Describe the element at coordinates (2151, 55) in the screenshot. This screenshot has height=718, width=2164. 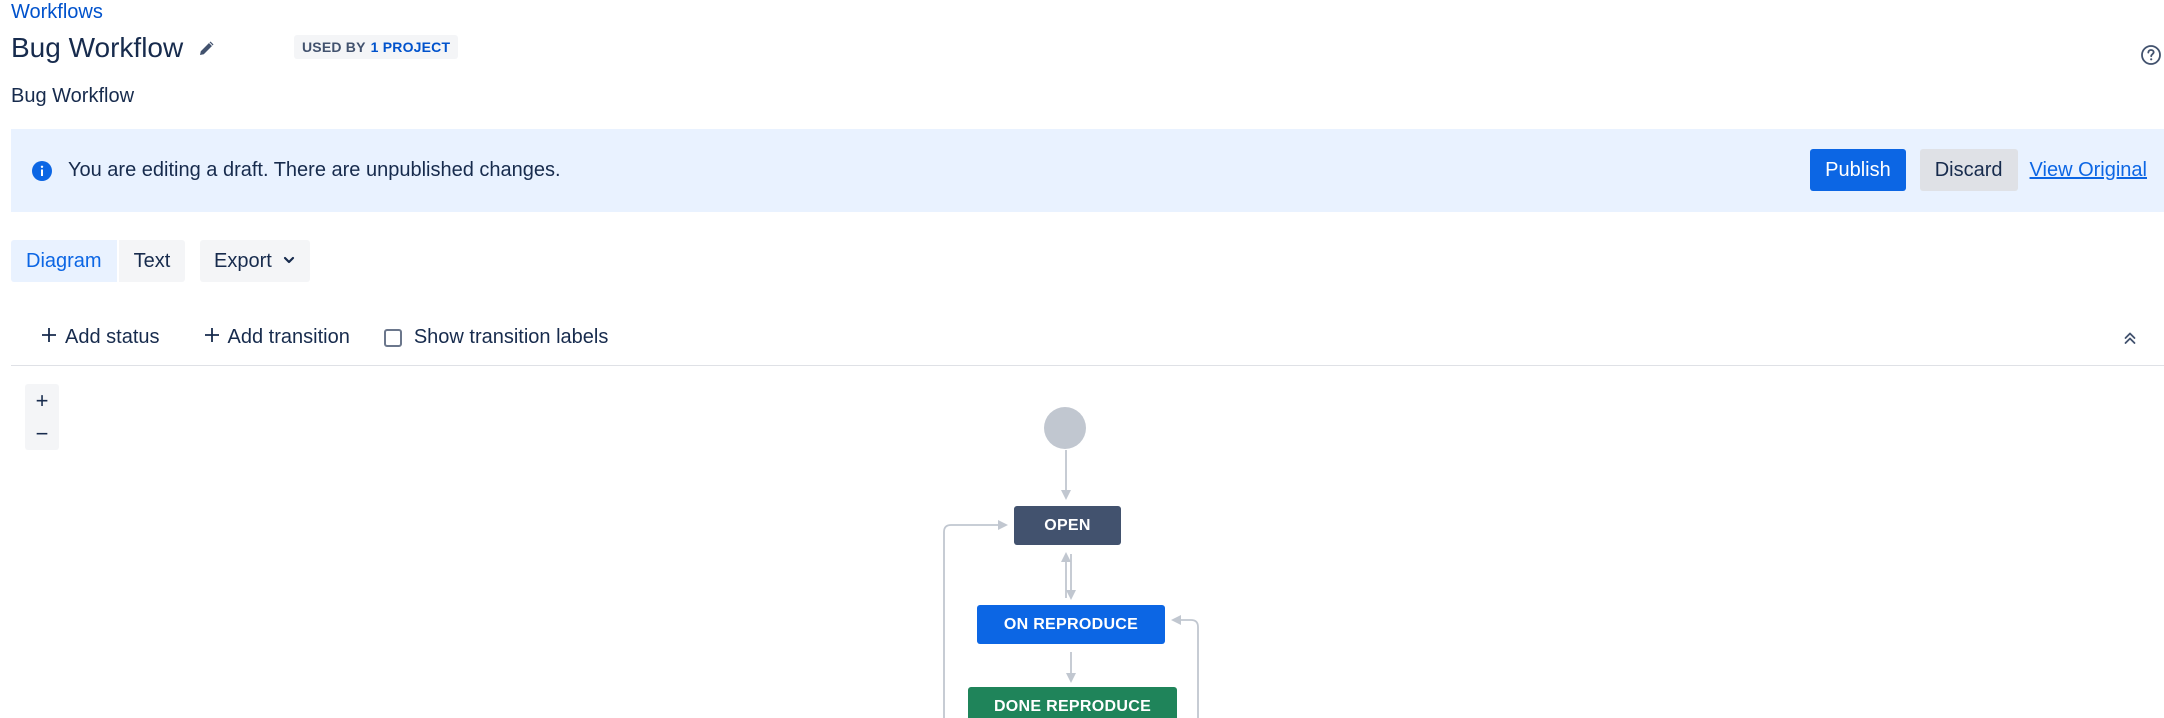
I see `help-icon` at that location.